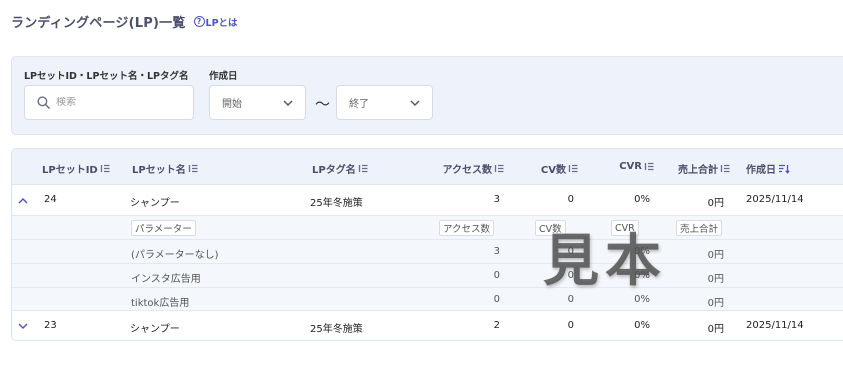  I want to click on date-filter-label: 作成日, so click(223, 76).